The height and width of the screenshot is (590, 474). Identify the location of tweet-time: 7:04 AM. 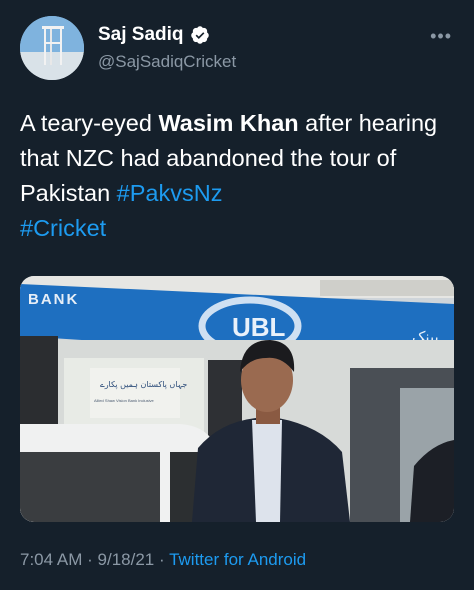
(51, 559).